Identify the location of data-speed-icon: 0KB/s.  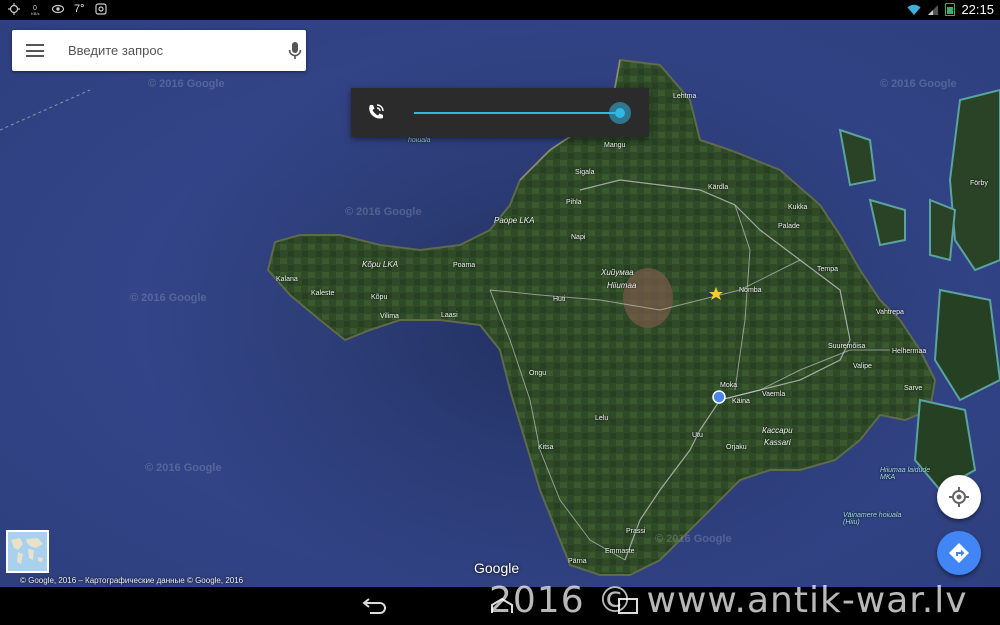
(35, 10).